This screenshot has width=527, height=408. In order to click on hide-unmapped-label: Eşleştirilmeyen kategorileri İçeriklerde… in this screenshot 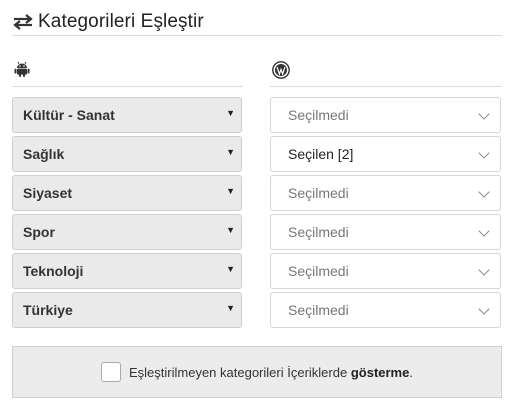, I will do `click(271, 372)`.